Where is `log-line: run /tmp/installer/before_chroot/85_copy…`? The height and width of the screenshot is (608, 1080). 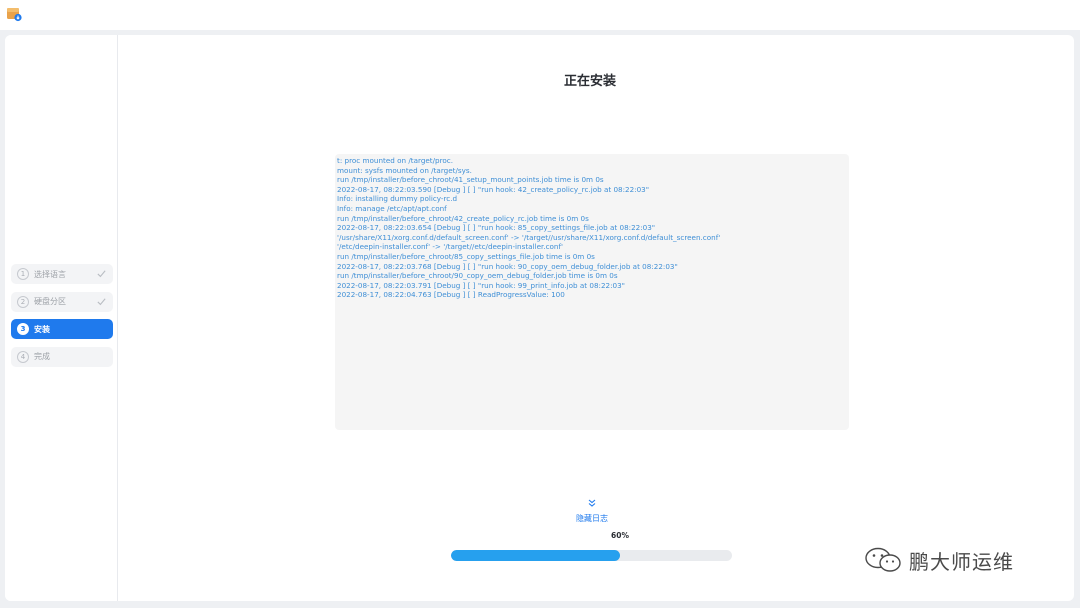 log-line: run /tmp/installer/before_chroot/85_copy… is located at coordinates (466, 256).